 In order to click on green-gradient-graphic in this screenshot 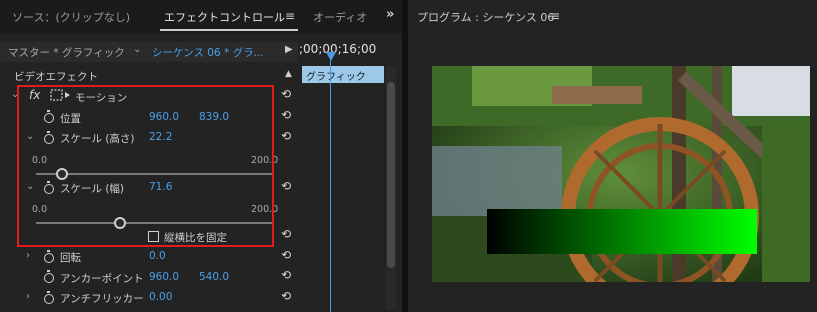, I will do `click(622, 231)`.